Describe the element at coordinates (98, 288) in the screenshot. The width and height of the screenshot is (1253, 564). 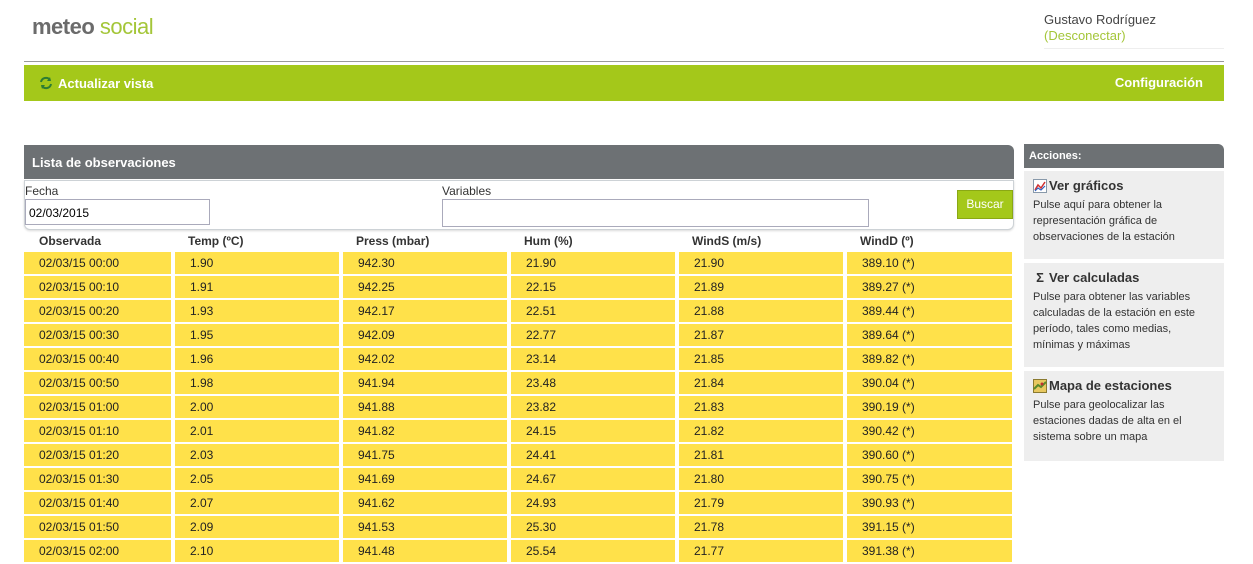
I see `table-cell: 02/03/15 00:10` at that location.